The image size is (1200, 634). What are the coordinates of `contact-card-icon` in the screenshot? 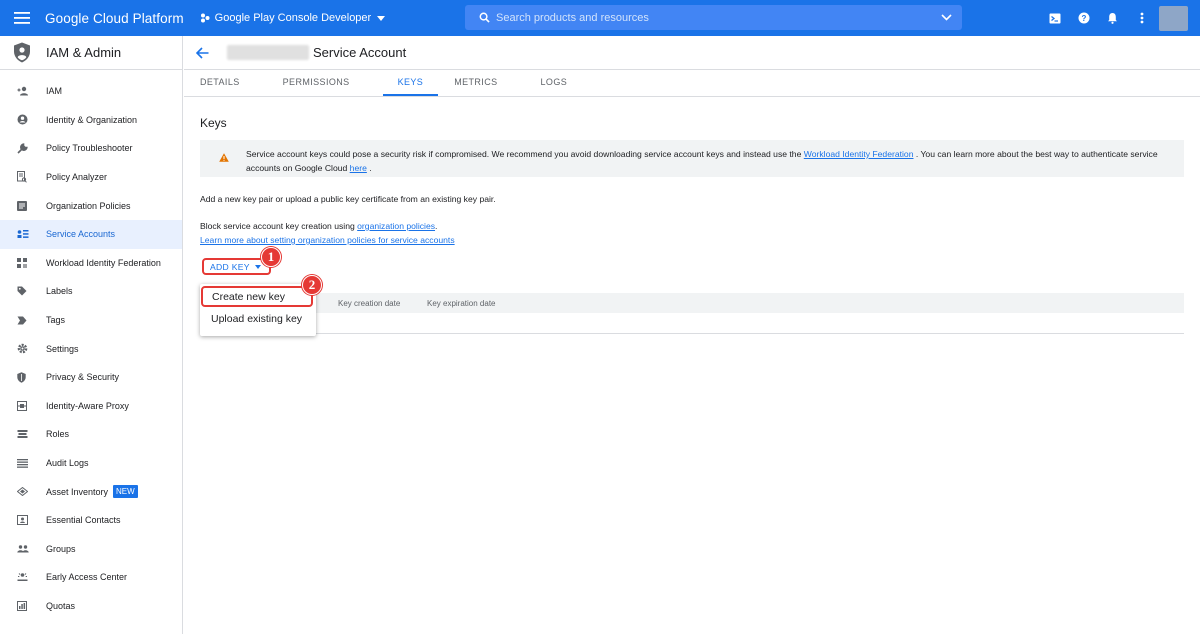 It's located at (23, 520).